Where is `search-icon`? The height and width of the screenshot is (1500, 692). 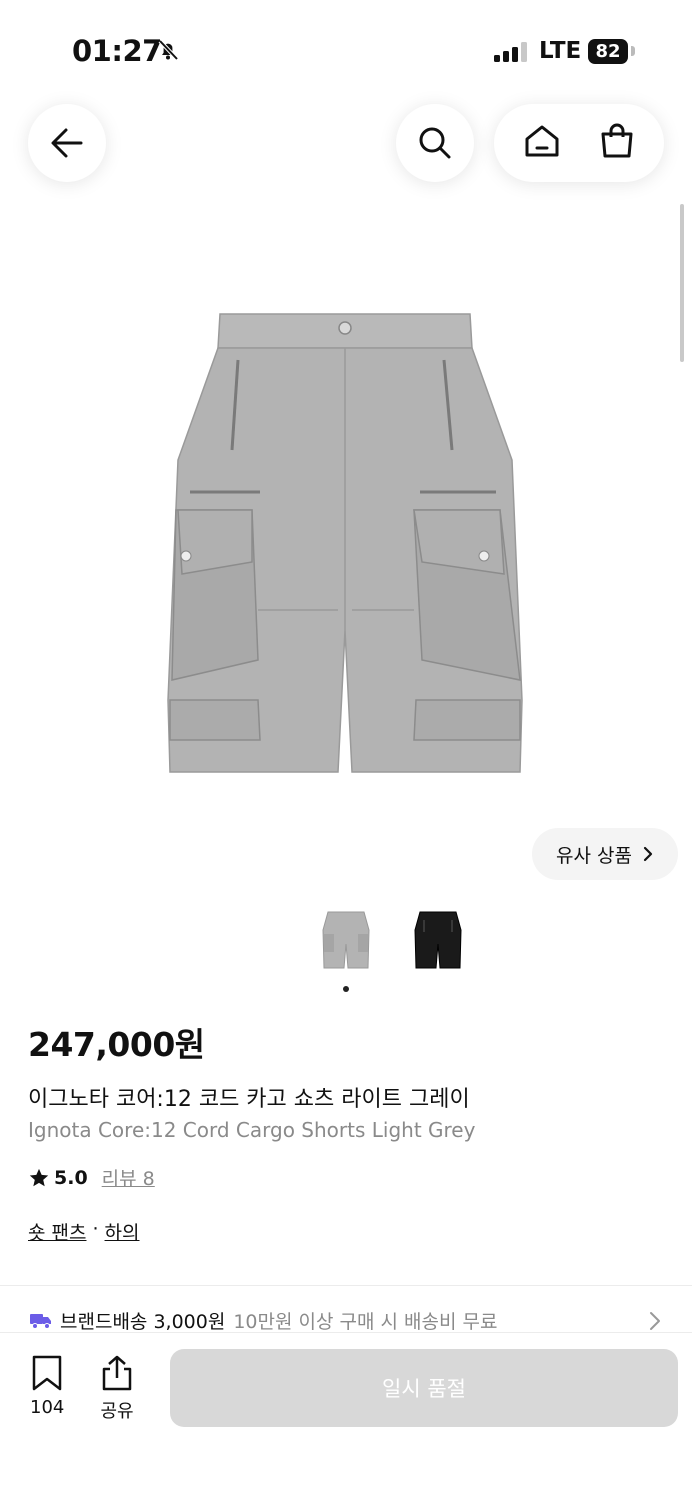 search-icon is located at coordinates (435, 143).